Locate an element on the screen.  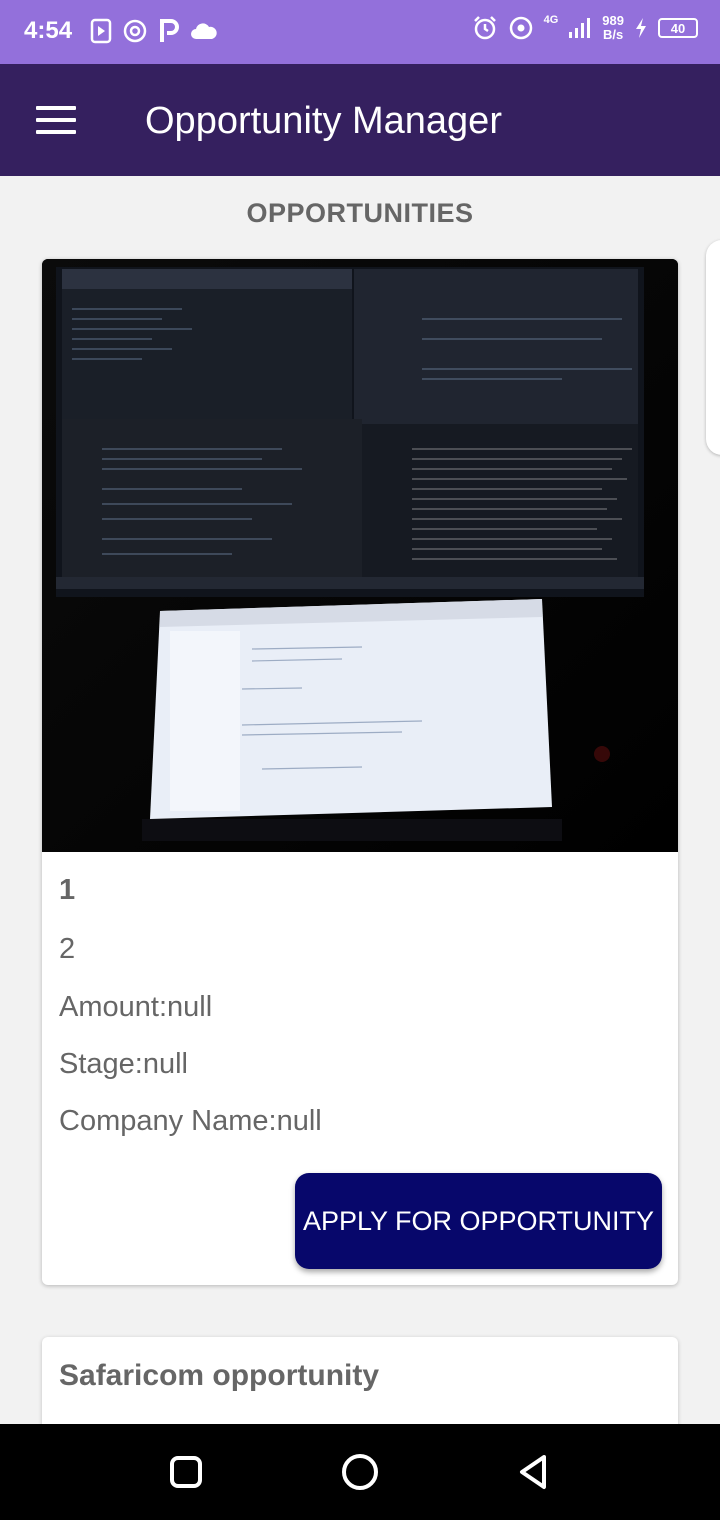
app-bar: Opportunity Manager is located at coordinates (360, 120).